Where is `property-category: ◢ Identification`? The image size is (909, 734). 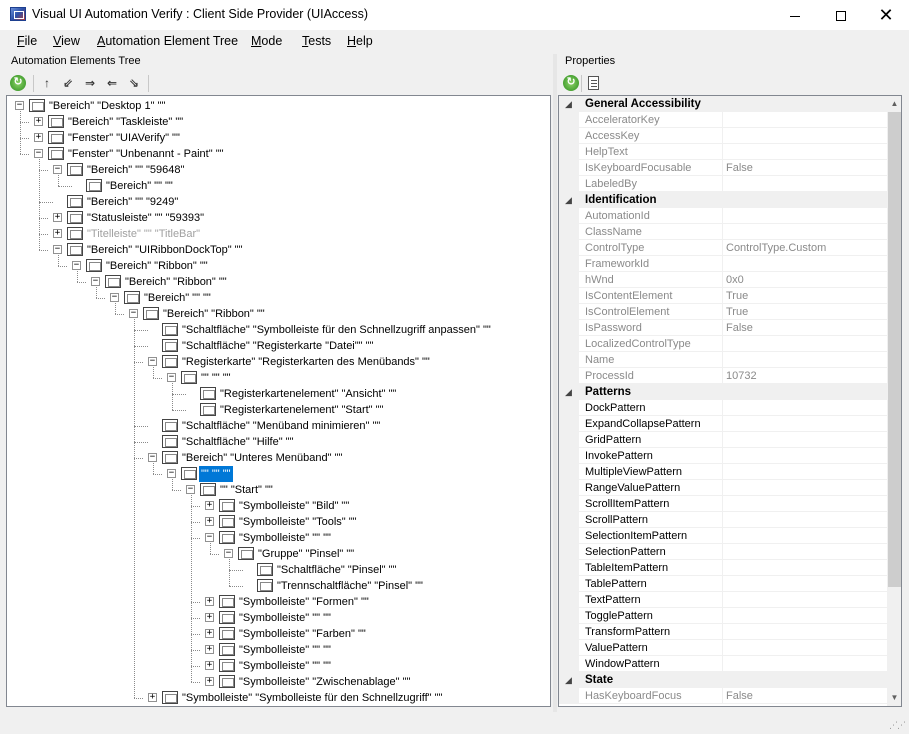 property-category: ◢ Identification is located at coordinates (723, 200).